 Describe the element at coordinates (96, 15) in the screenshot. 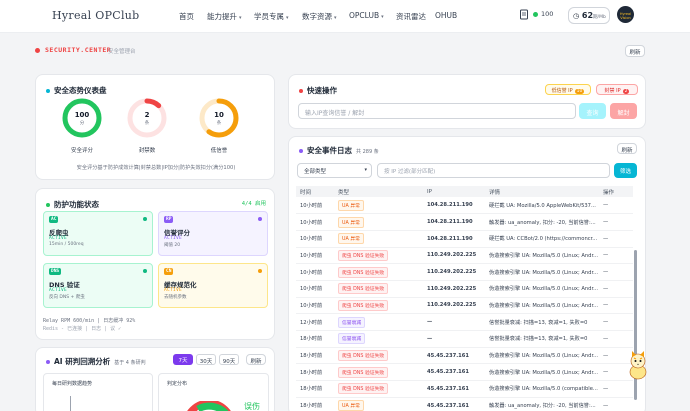

I see `site-logo: Hyreal OPClub` at that location.